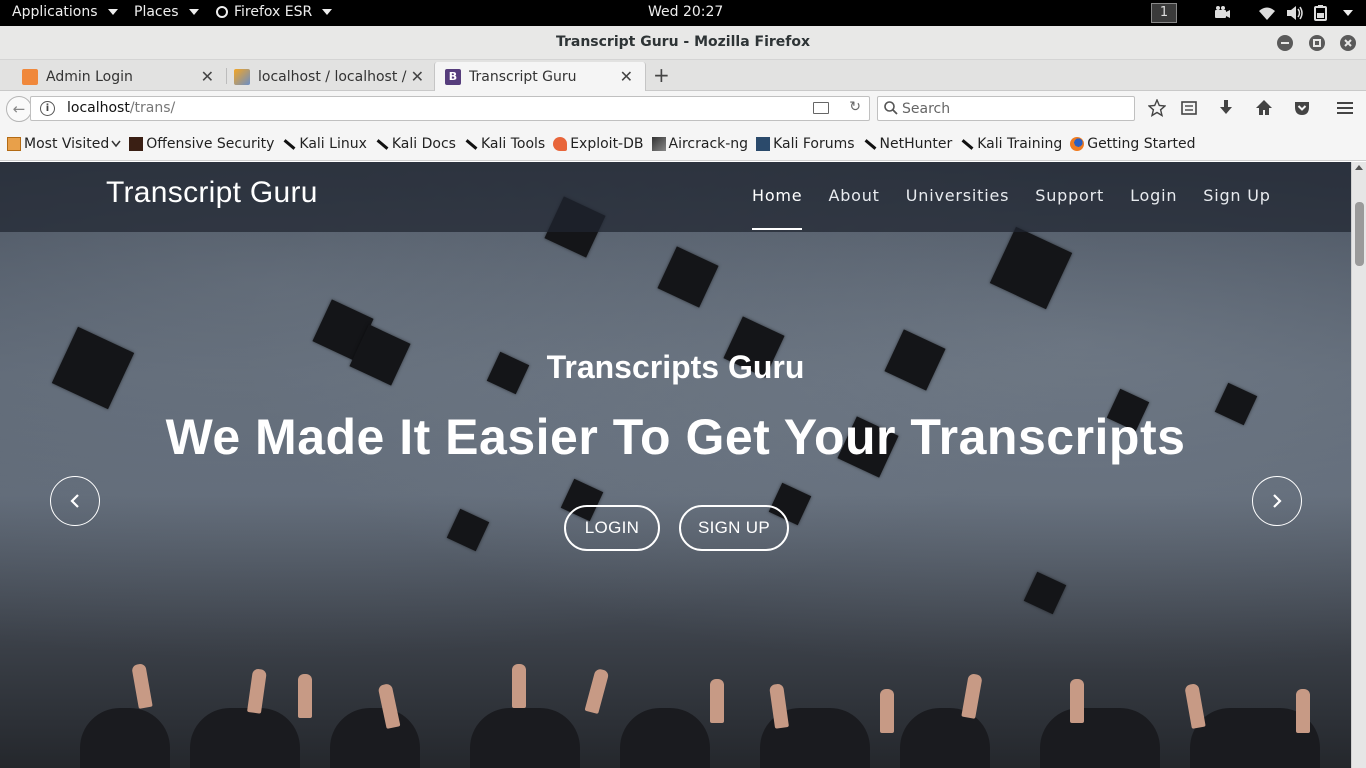 This screenshot has width=1366, height=768. What do you see at coordinates (55, 12) in the screenshot?
I see `applications-label: Applications` at bounding box center [55, 12].